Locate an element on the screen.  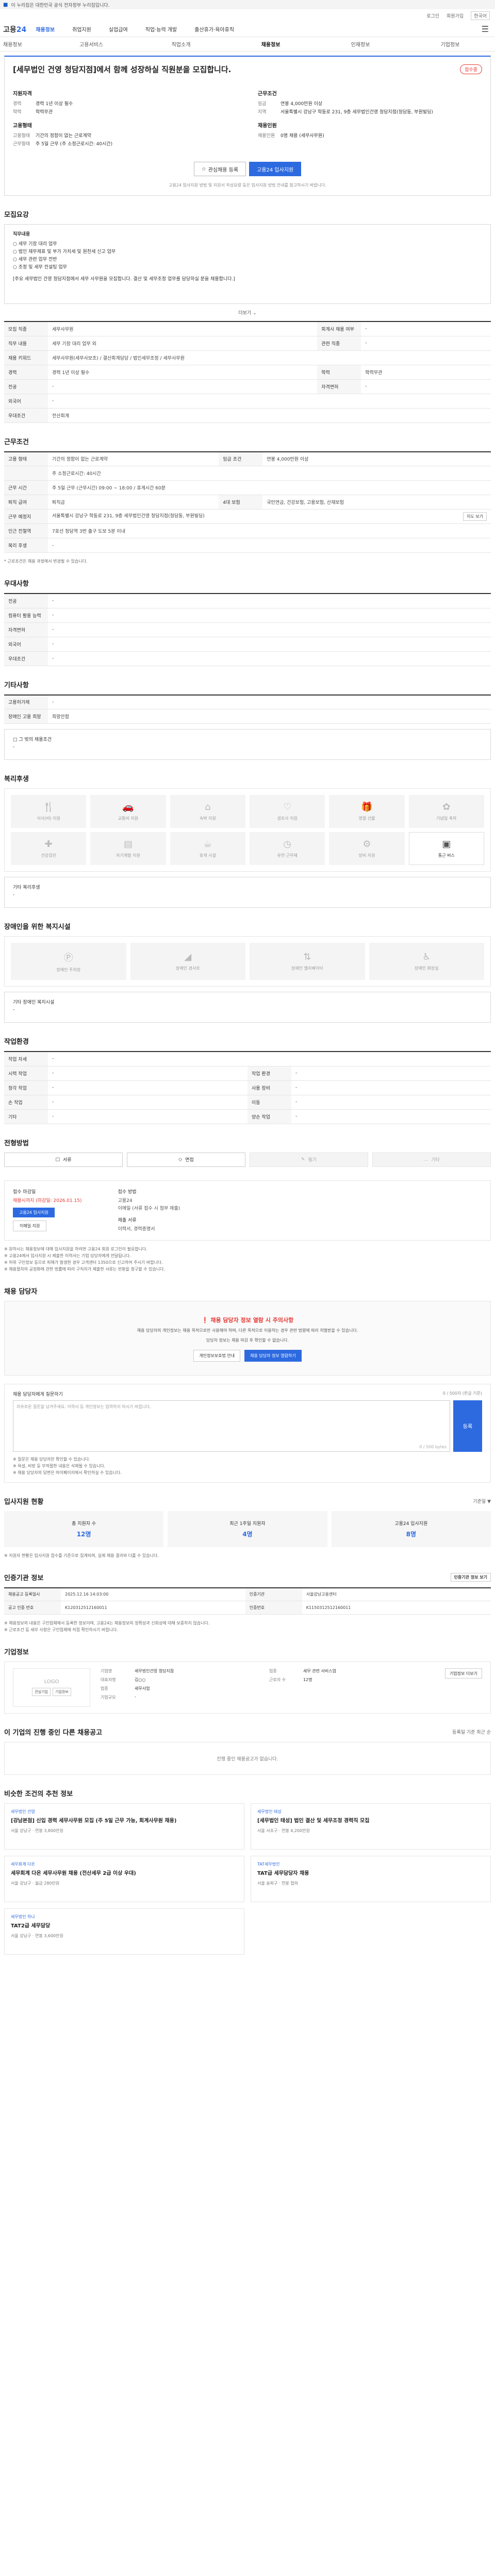
other-jobs-empty: 진행 중인 채용공고가 없습니다. is located at coordinates (247, 1758).